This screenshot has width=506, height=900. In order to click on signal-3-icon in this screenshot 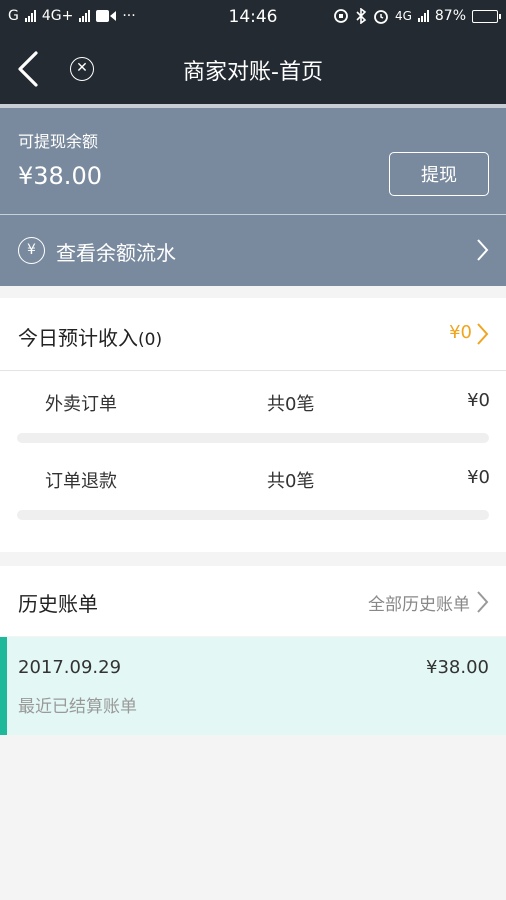, I will do `click(423, 16)`.